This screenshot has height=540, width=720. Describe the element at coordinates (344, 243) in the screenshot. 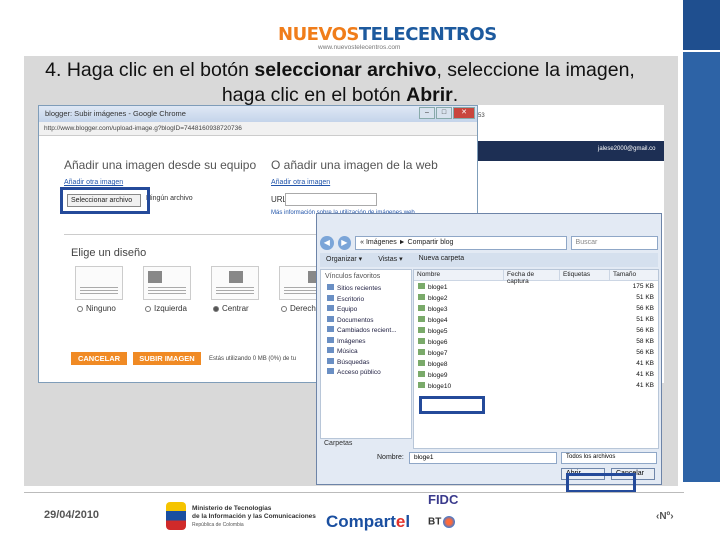

I see `forward-arrow-icon: ▶` at that location.